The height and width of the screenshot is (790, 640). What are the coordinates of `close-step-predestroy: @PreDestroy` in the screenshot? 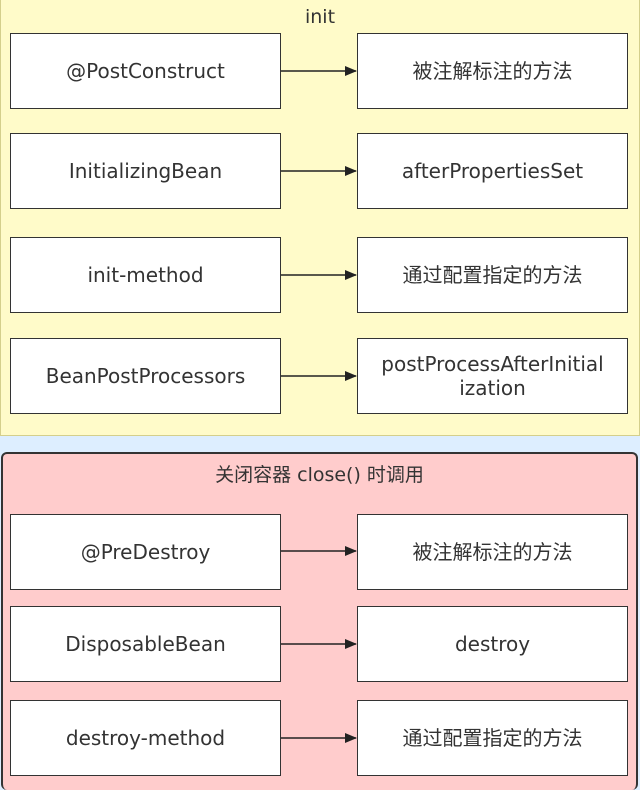 It's located at (145, 552).